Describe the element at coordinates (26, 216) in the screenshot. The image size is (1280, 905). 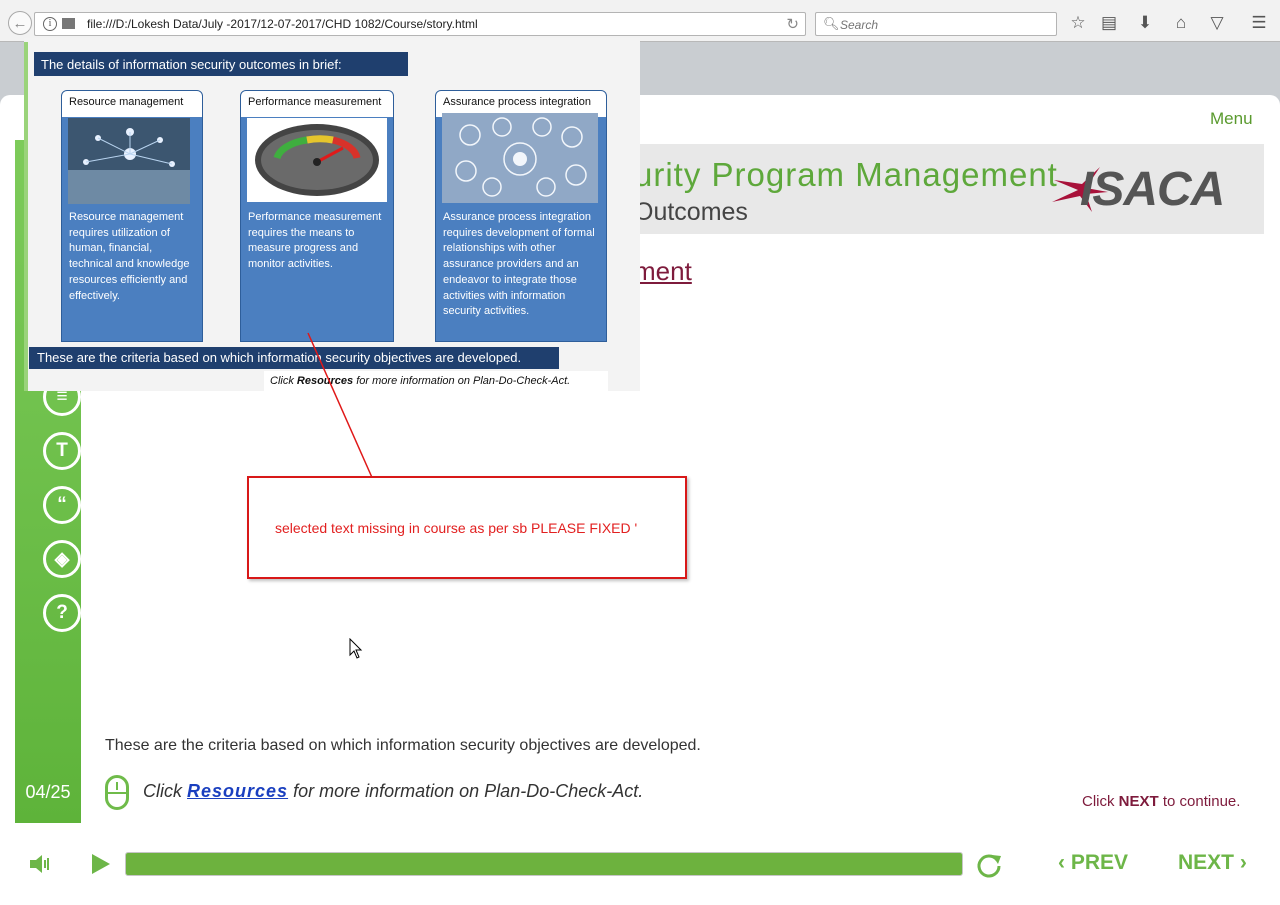
I see `overlay-edge` at that location.